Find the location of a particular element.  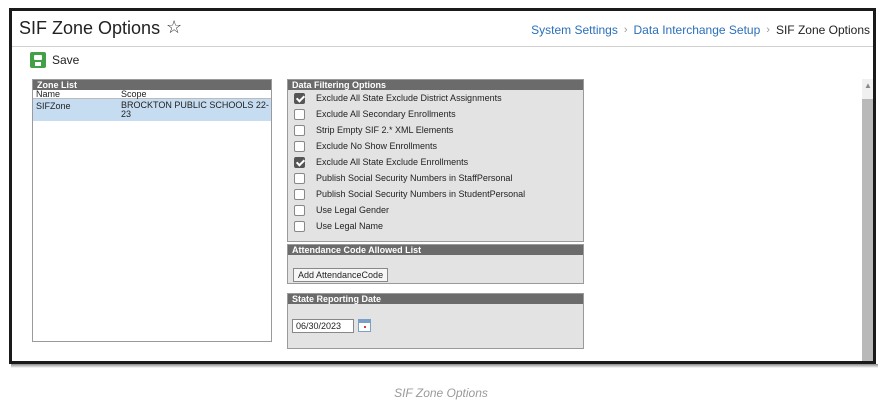

breadcrumb-current: SIF Zone Options is located at coordinates (822, 30).